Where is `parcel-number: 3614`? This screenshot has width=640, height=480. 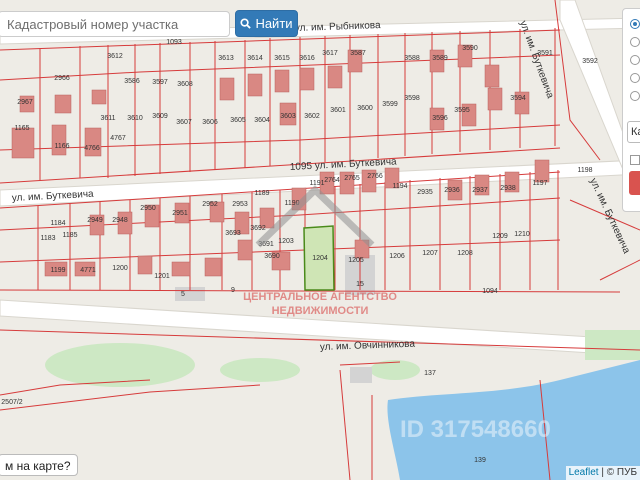
parcel-number: 3614 is located at coordinates (255, 58).